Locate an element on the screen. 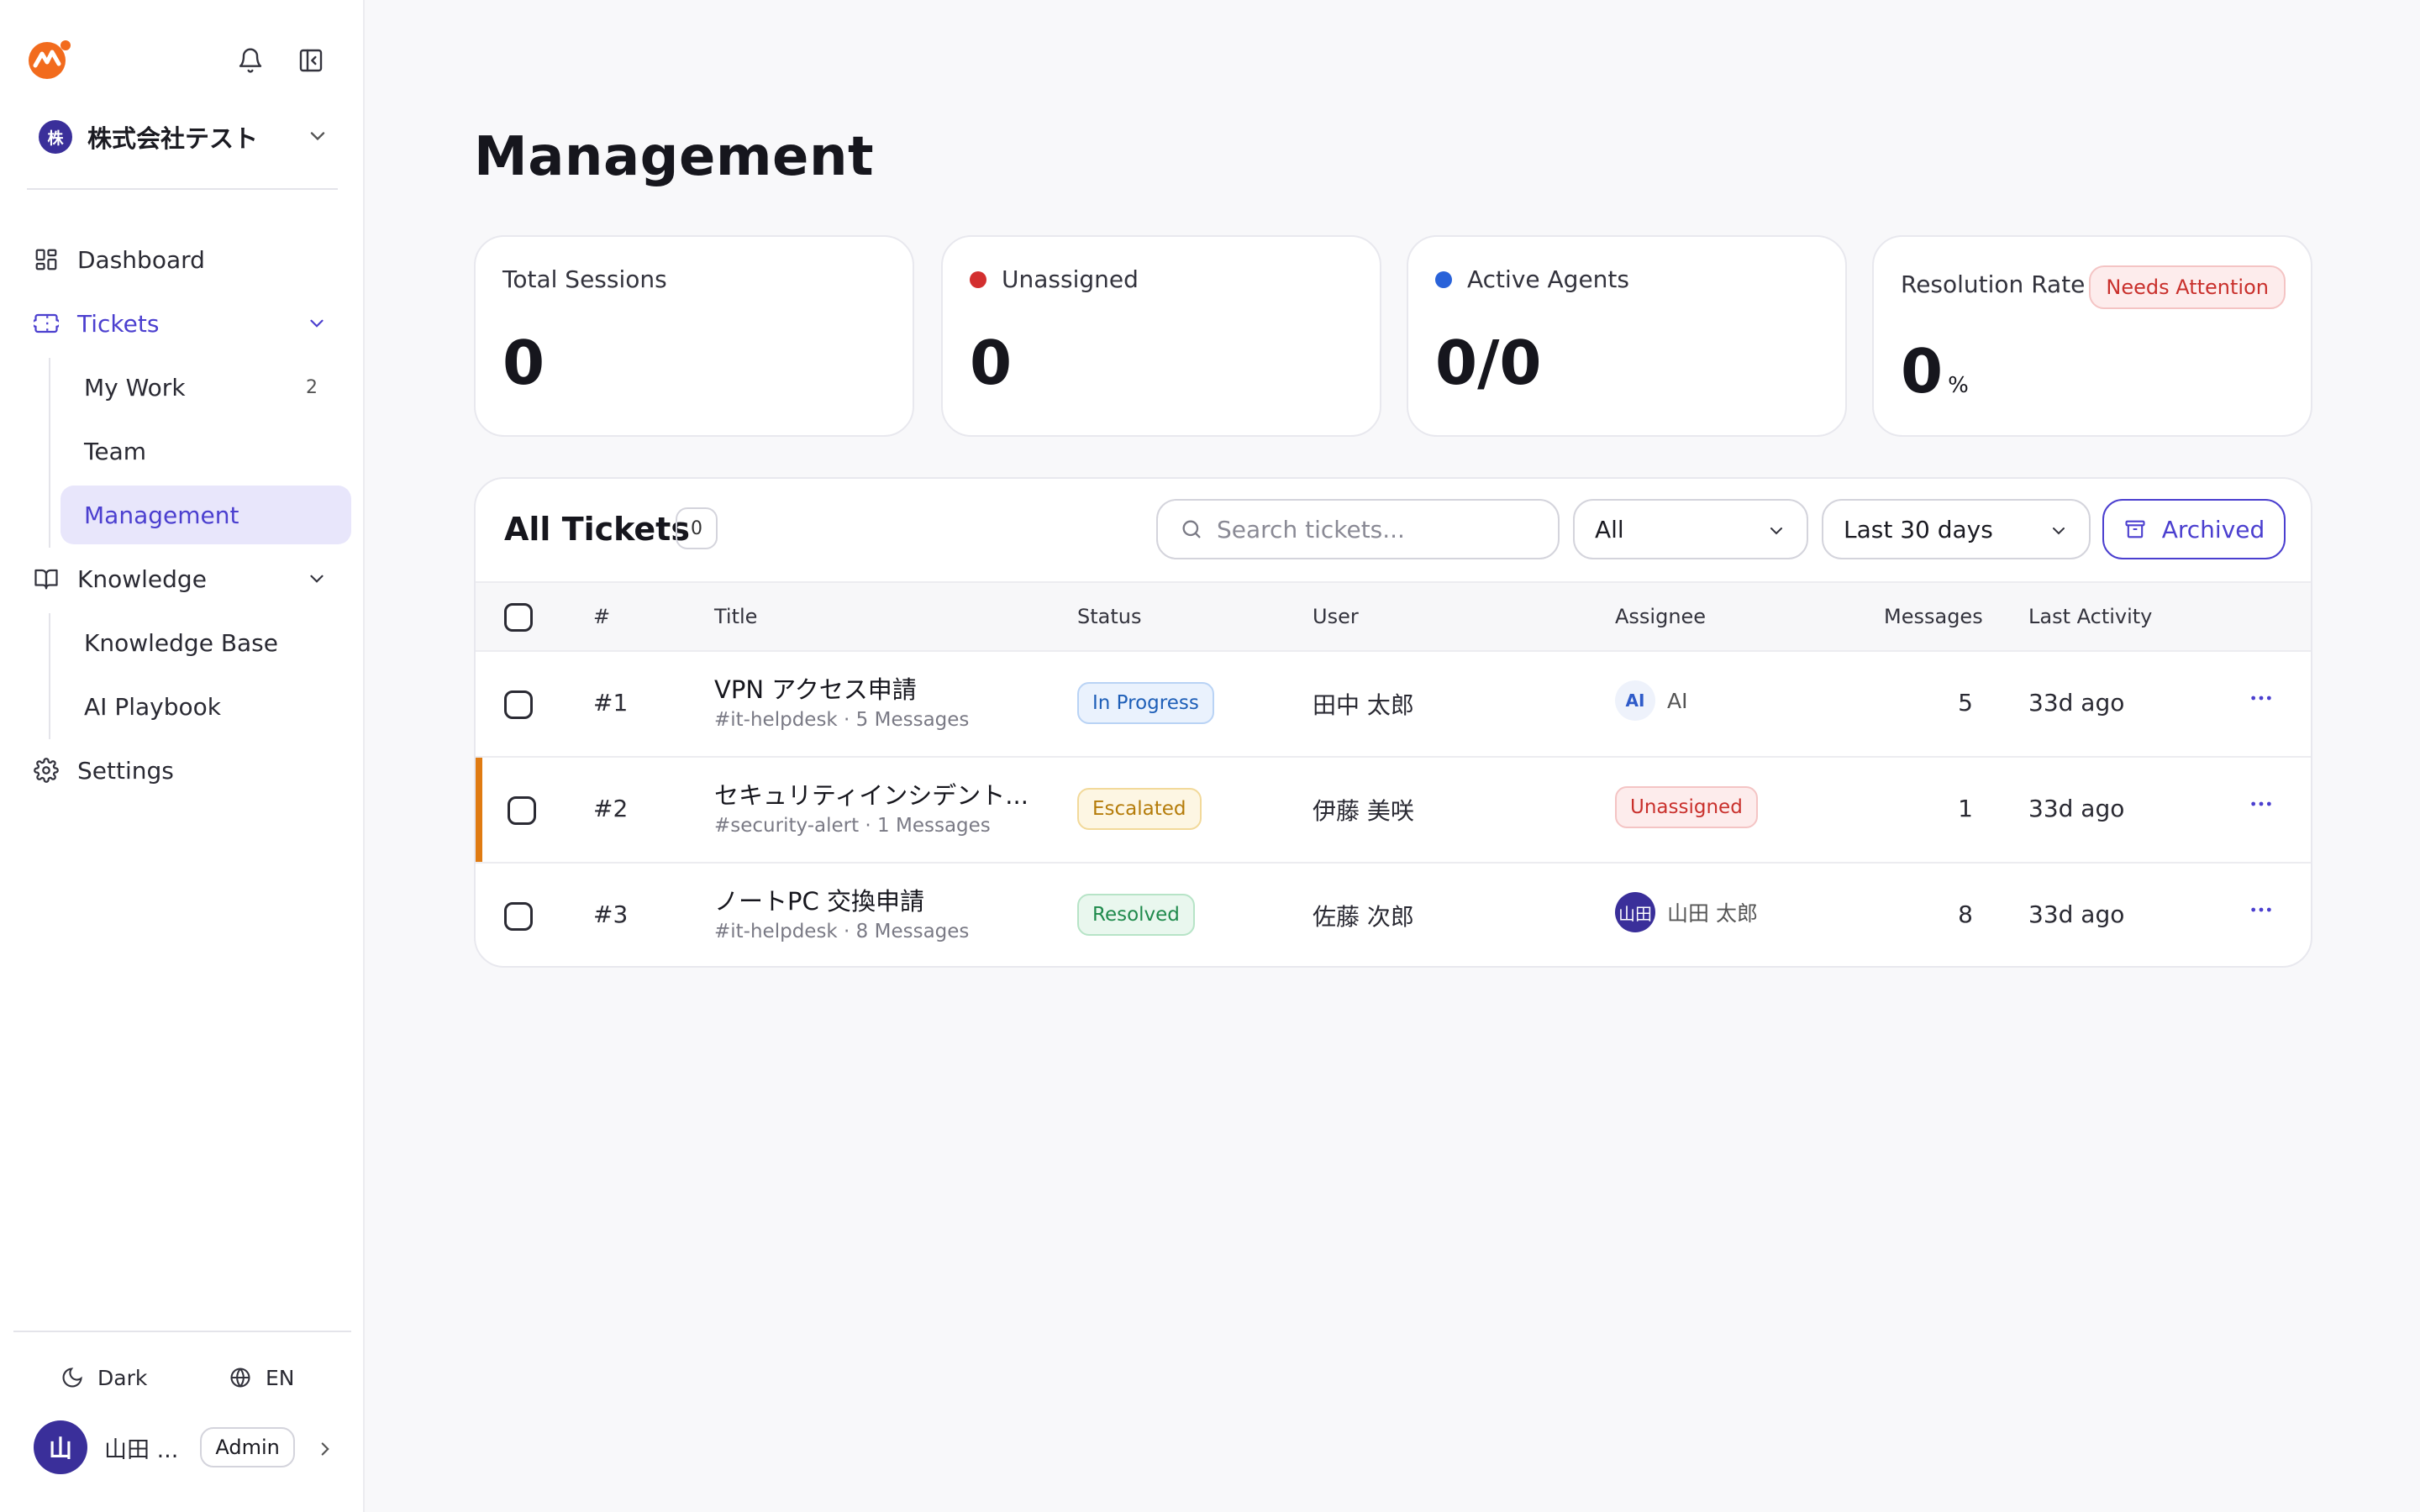 This screenshot has height=1512, width=2420. col-messages: Messages is located at coordinates (1933, 616).